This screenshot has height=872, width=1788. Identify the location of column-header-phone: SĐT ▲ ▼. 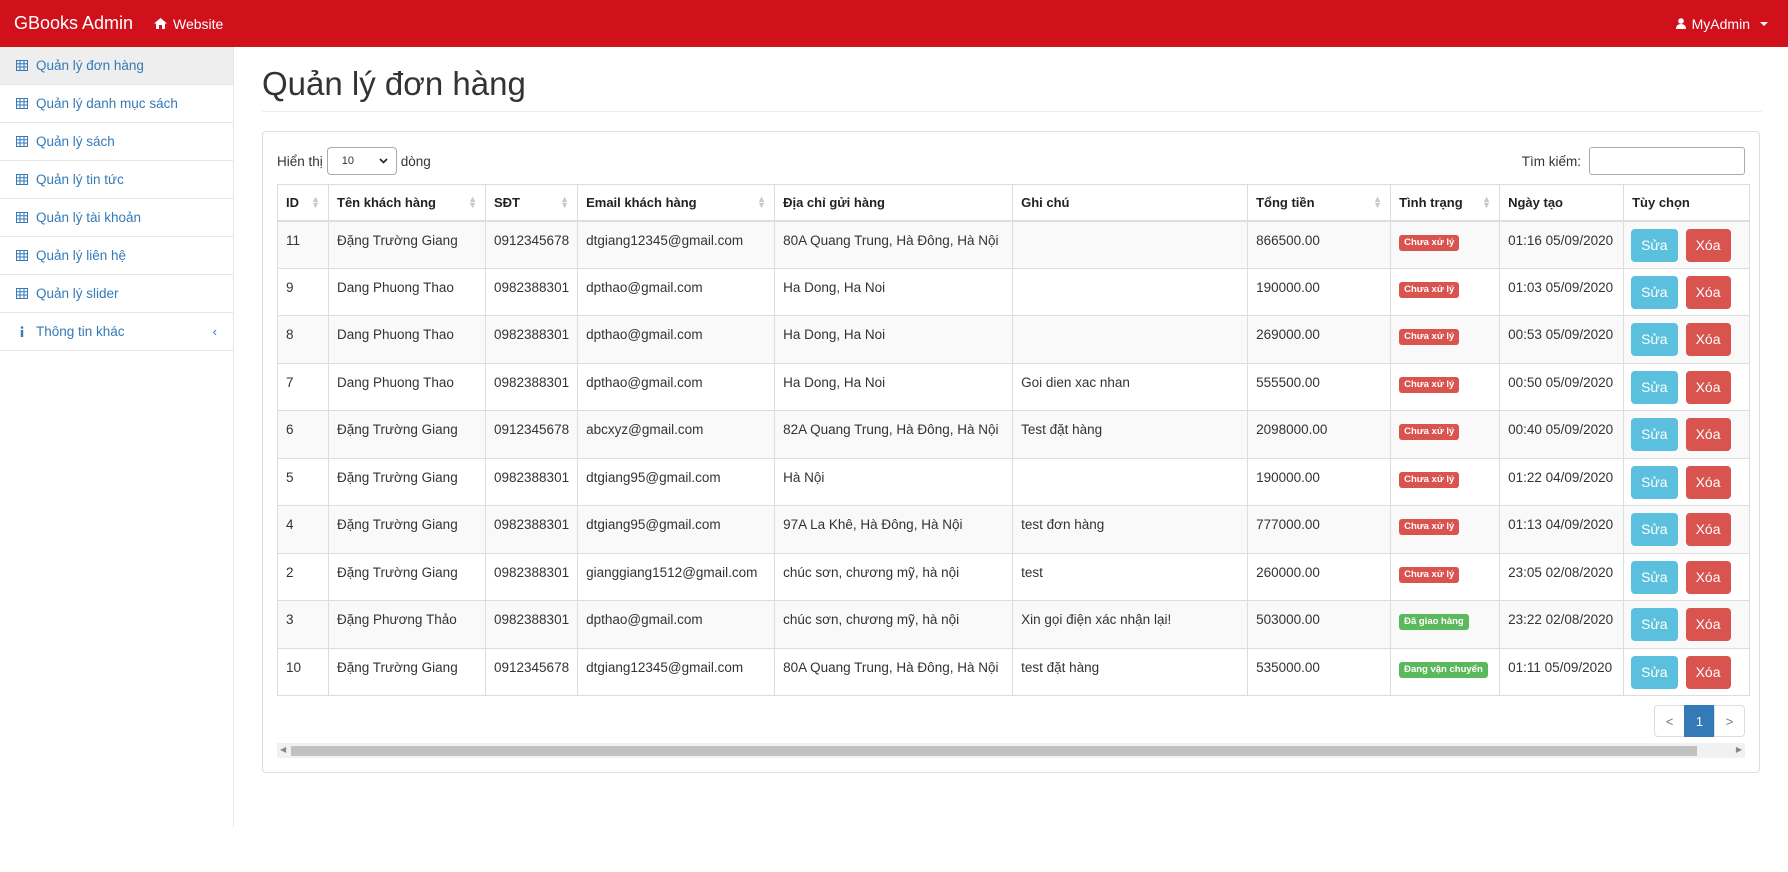
(531, 203).